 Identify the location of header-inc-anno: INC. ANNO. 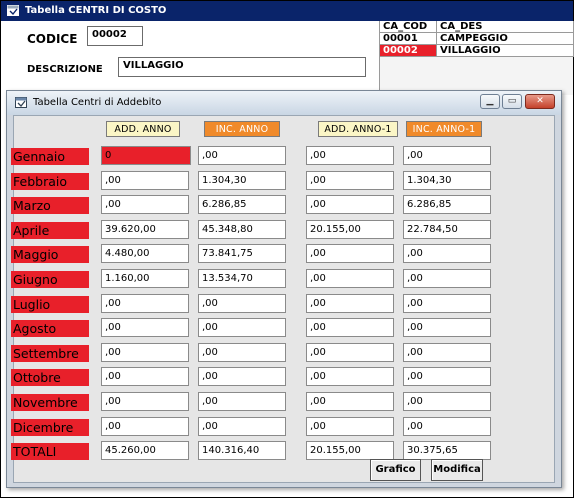
(242, 129).